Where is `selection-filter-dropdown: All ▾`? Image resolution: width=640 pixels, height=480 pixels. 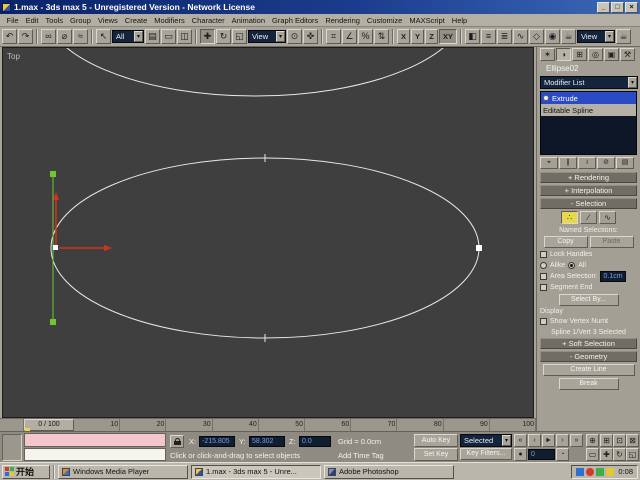
selection-filter-dropdown: All ▾ is located at coordinates (128, 36).